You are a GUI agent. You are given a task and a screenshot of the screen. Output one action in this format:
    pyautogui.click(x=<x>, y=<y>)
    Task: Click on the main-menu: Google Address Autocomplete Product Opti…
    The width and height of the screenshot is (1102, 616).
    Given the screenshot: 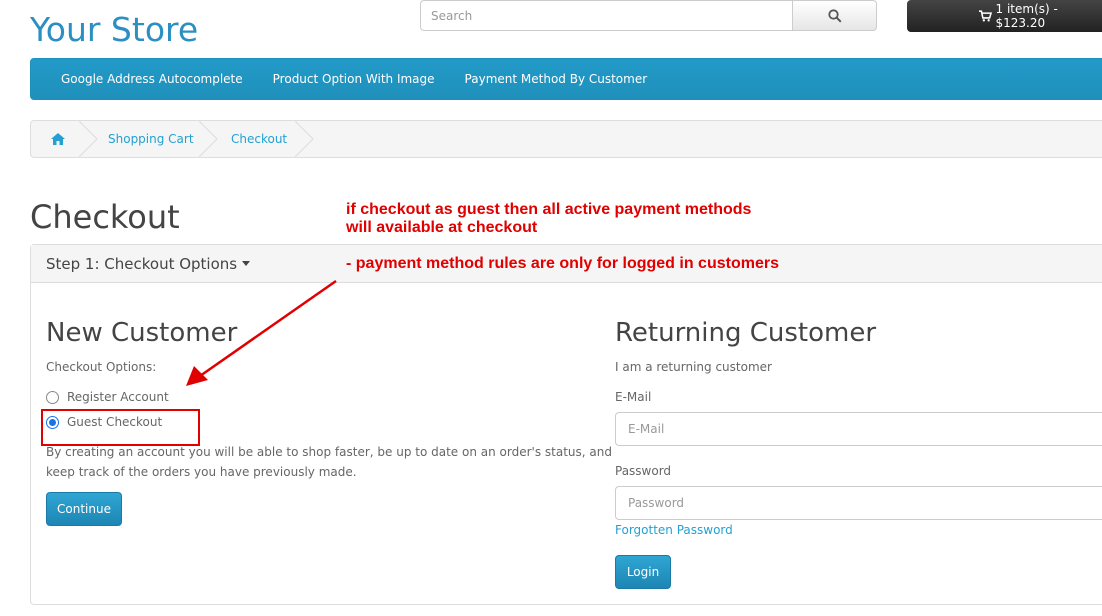 What is the action you would take?
    pyautogui.click(x=566, y=79)
    